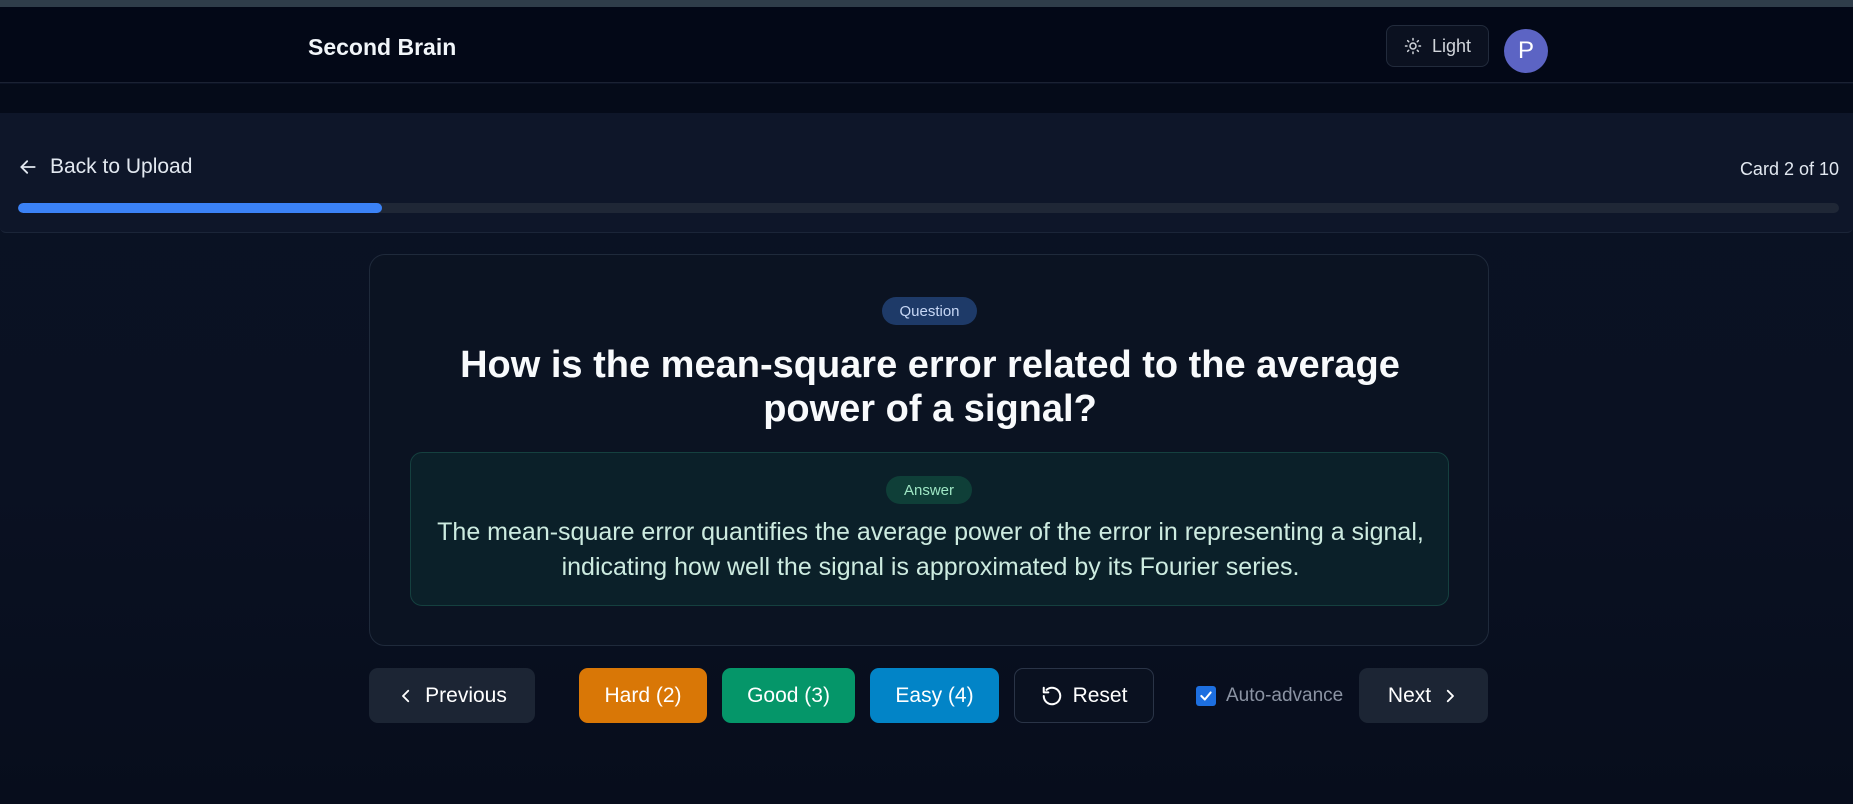  I want to click on app-title: Second Brain, so click(382, 47).